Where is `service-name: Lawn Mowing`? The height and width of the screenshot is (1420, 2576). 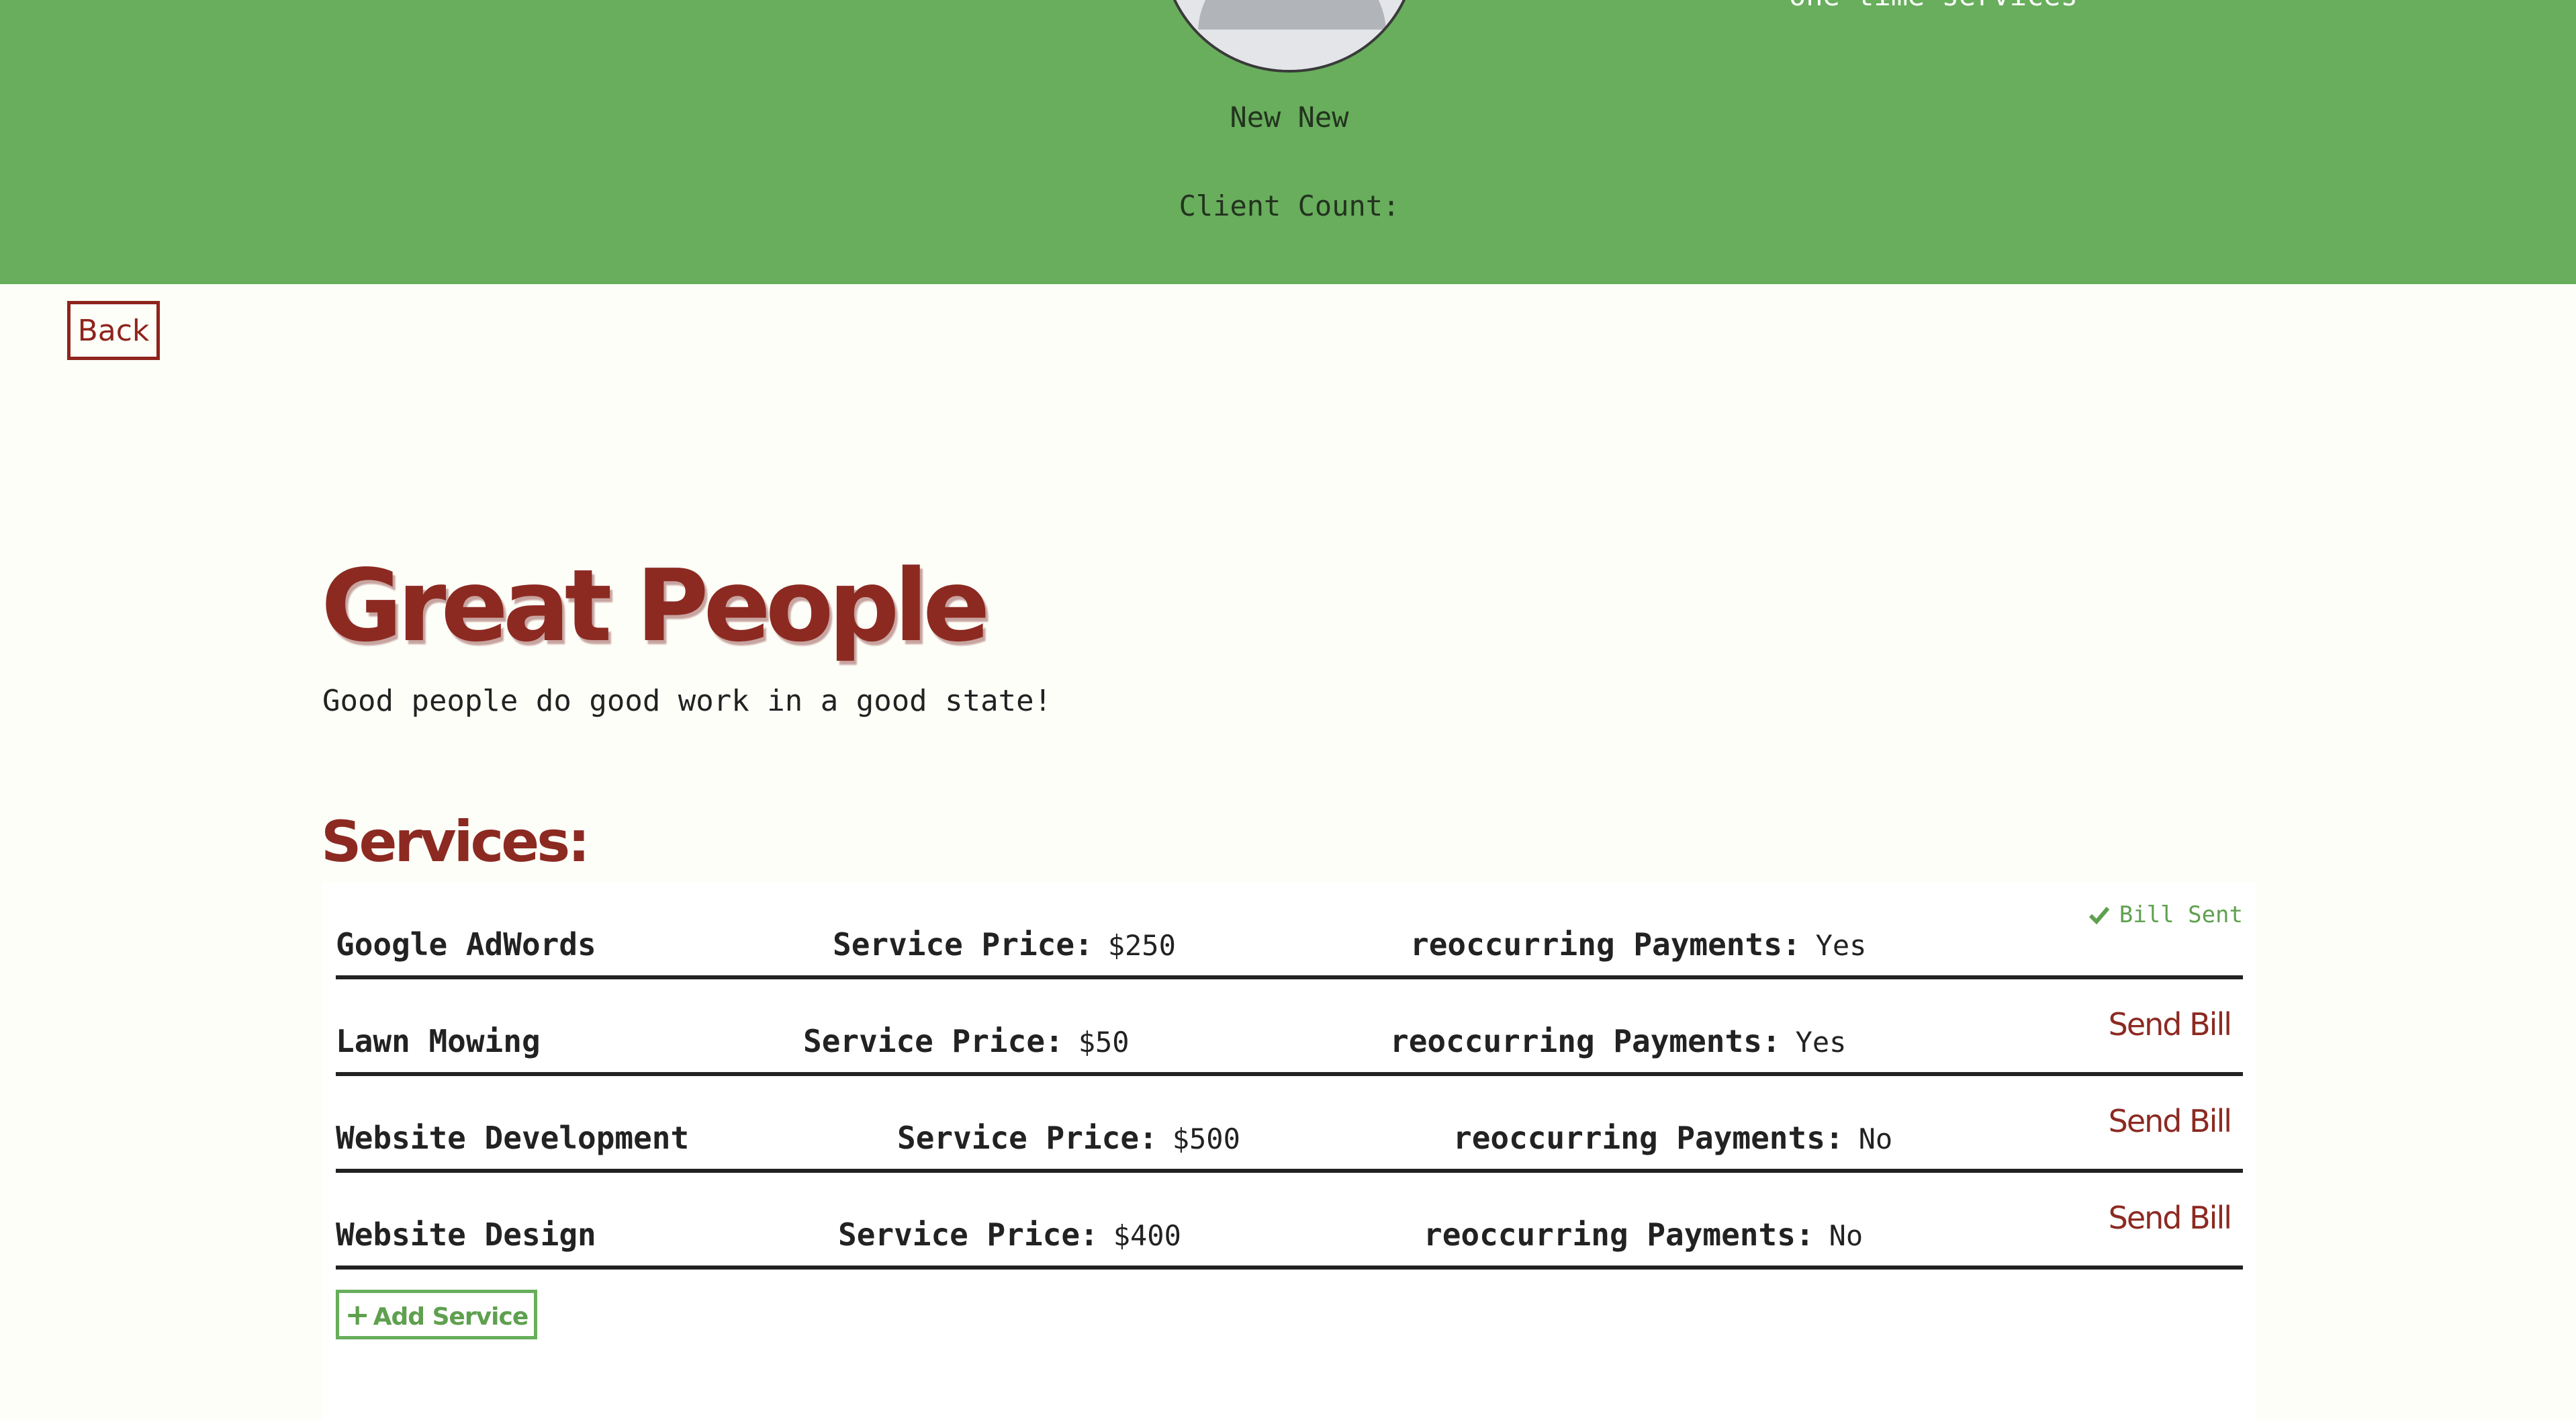 service-name: Lawn Mowing is located at coordinates (438, 1041).